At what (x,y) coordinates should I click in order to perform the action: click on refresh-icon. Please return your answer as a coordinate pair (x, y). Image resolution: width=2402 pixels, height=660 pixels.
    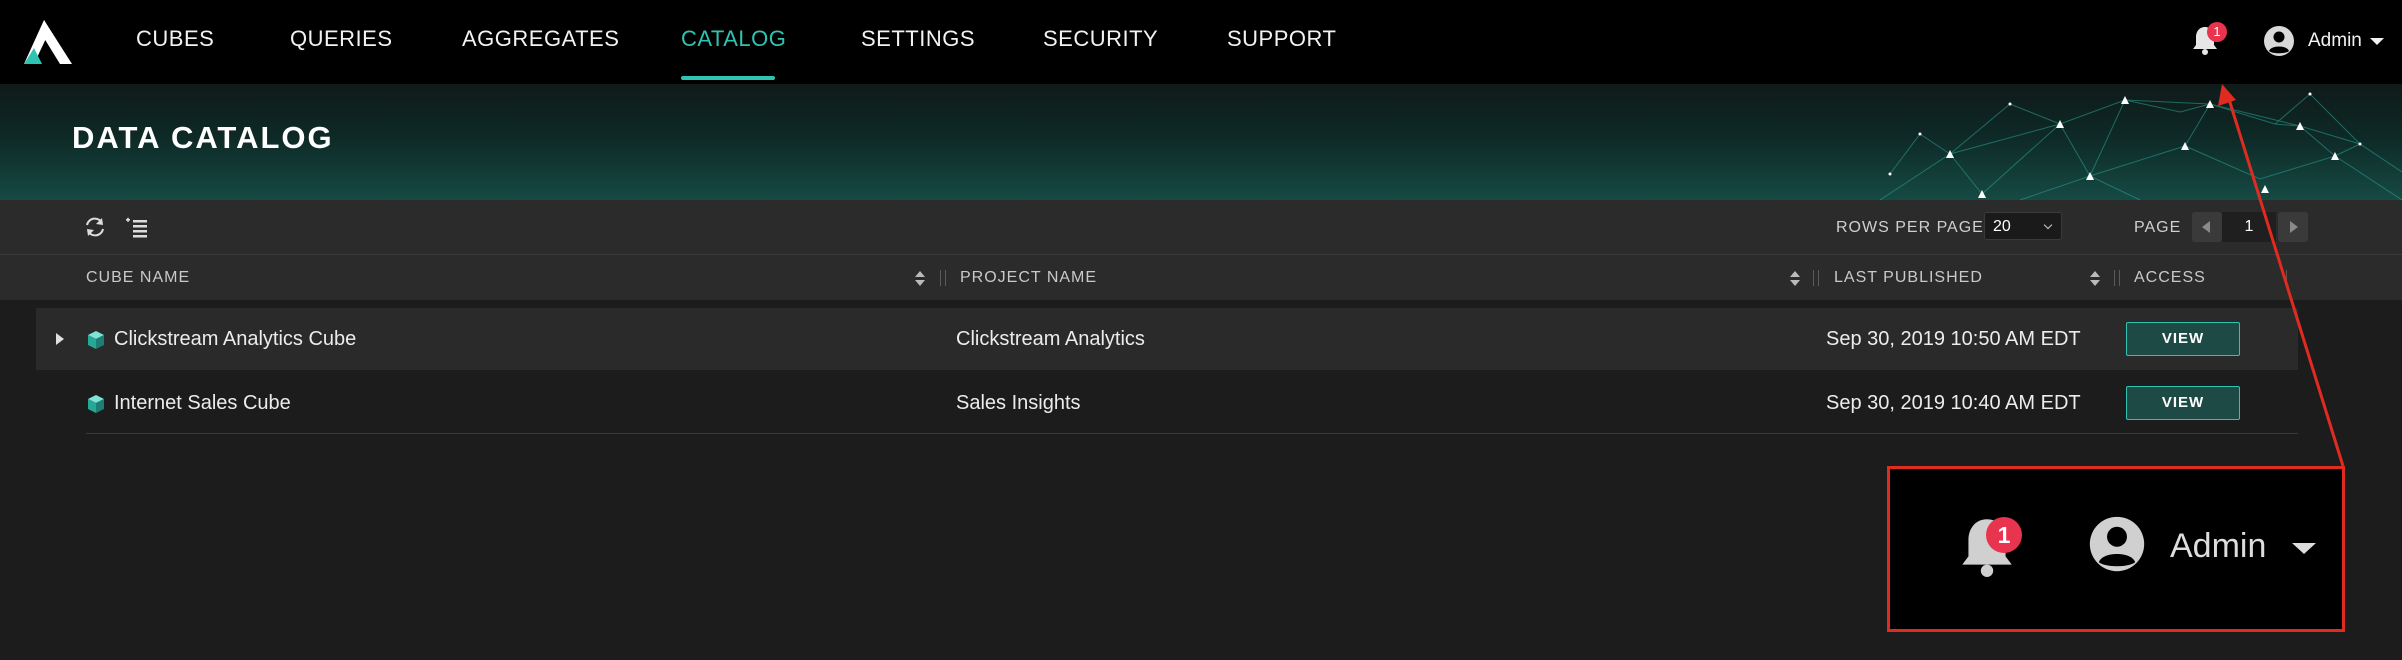
    Looking at the image, I should click on (95, 227).